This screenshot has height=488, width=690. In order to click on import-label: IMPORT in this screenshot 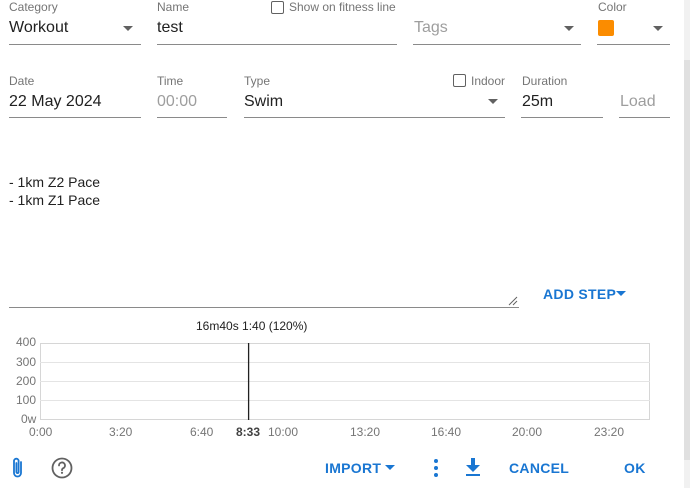, I will do `click(353, 468)`.